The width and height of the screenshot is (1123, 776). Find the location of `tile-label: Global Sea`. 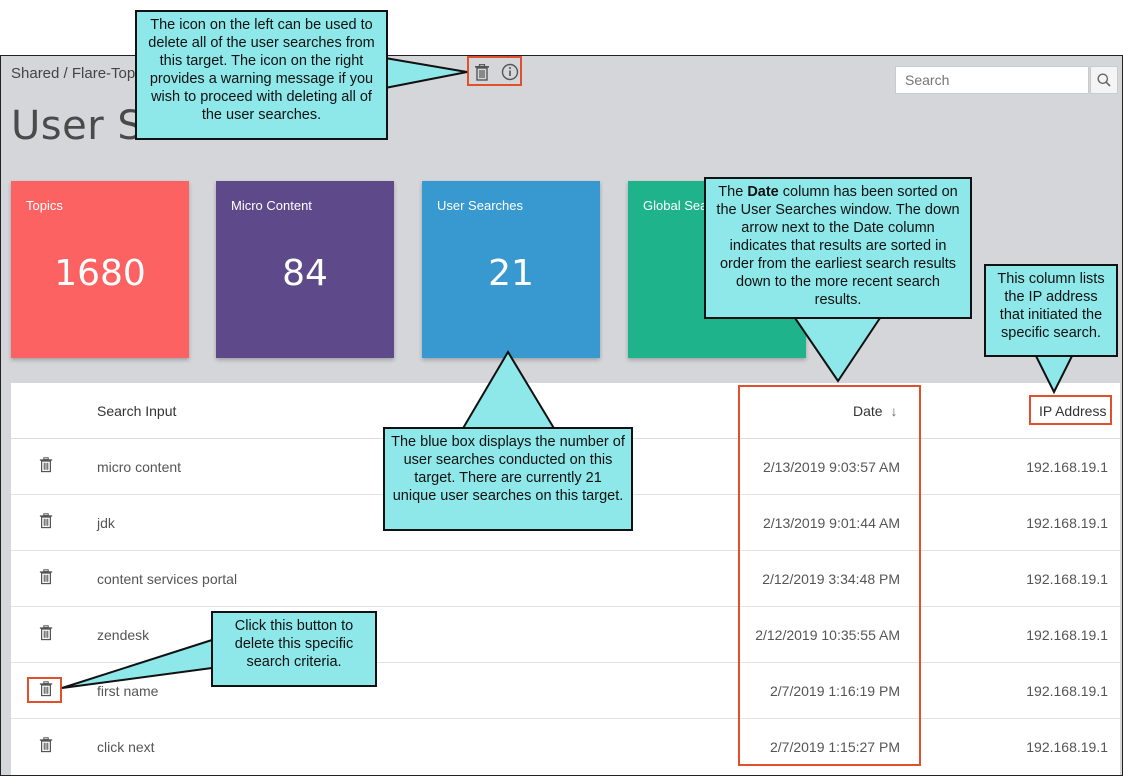

tile-label: Global Sea is located at coordinates (675, 205).